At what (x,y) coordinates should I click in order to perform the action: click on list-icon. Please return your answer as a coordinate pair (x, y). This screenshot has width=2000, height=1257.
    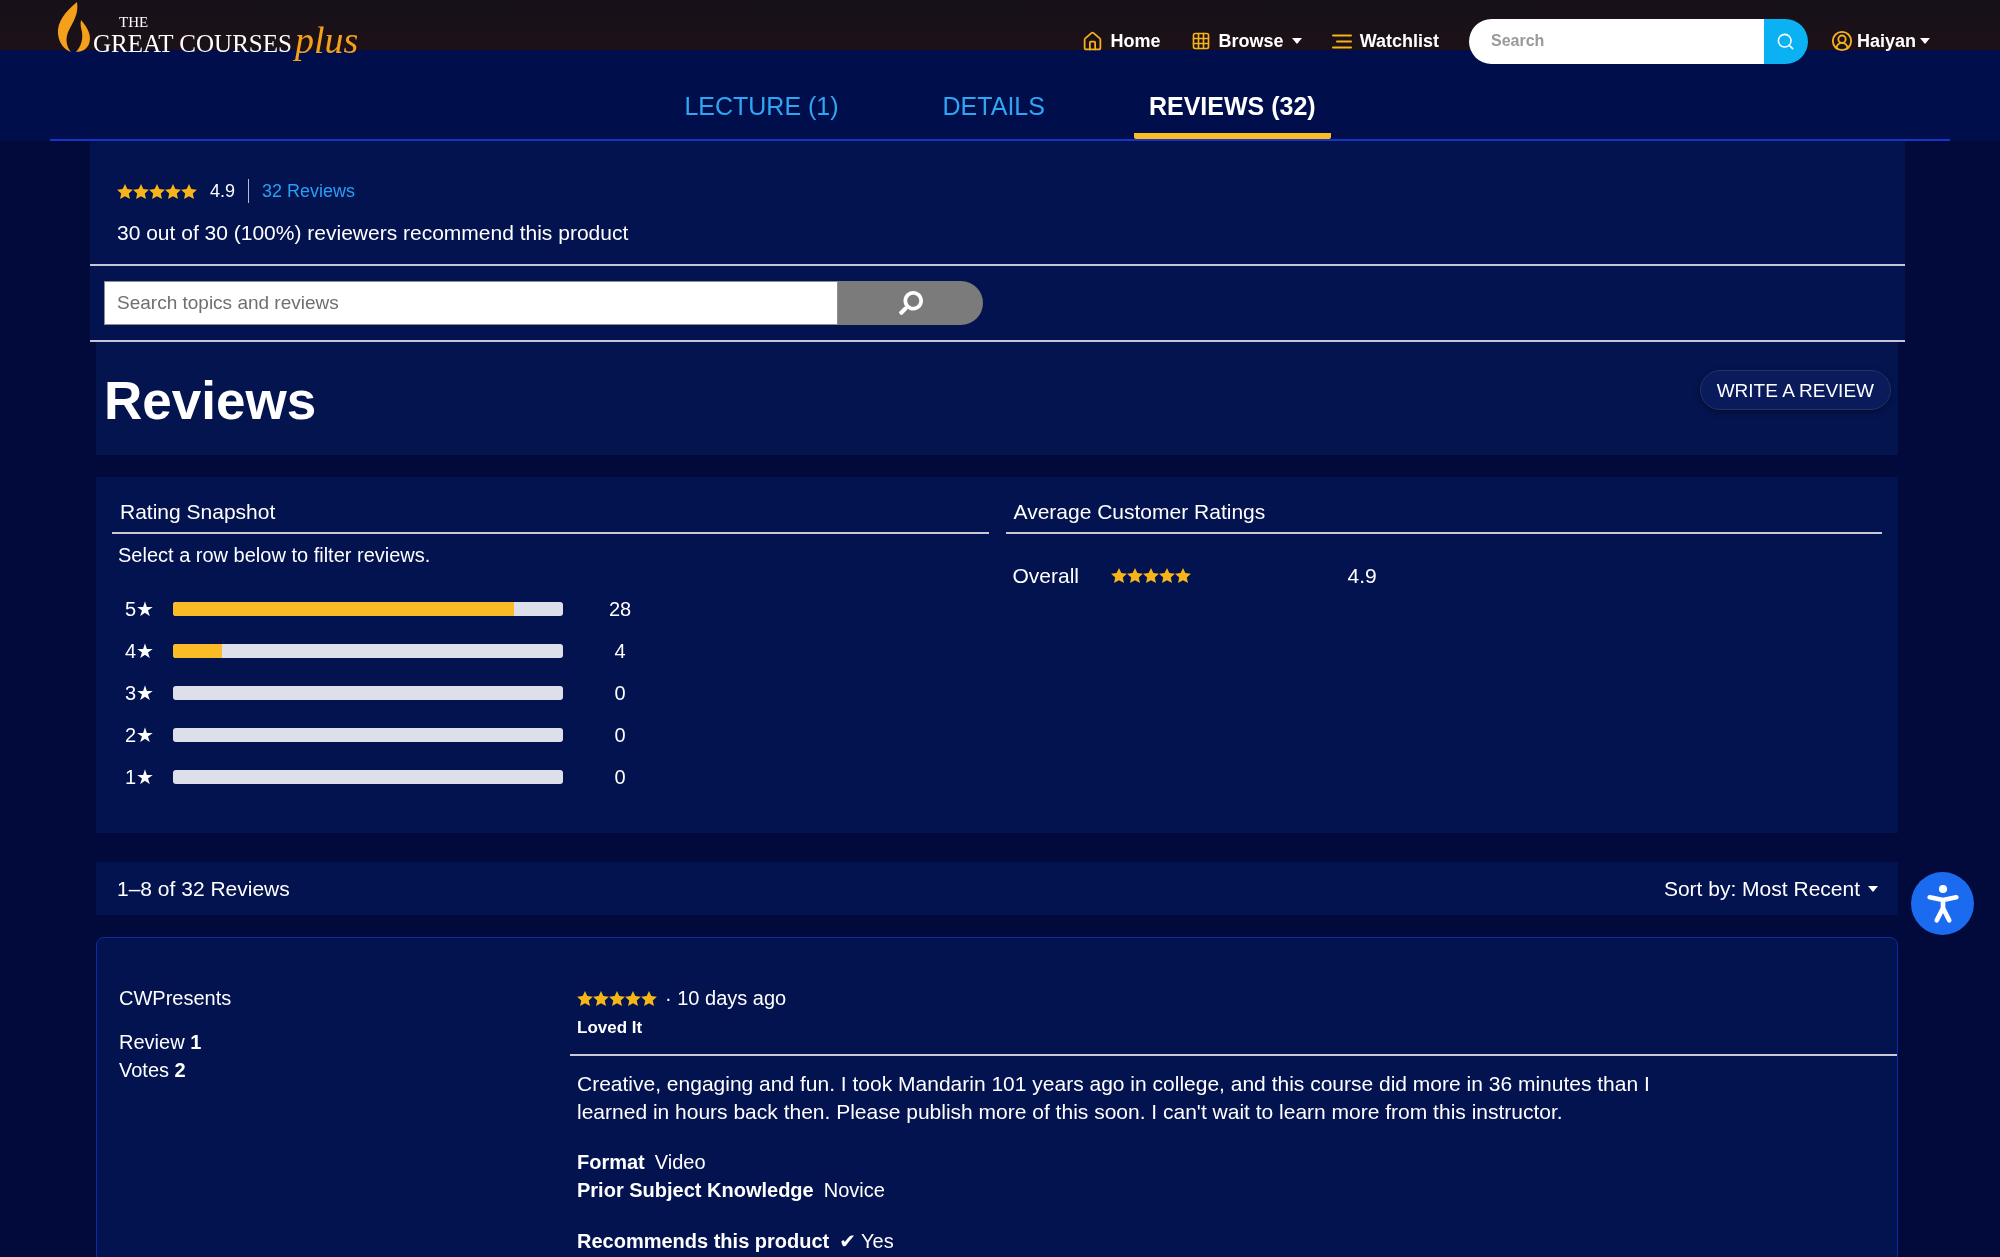
    Looking at the image, I should click on (1341, 41).